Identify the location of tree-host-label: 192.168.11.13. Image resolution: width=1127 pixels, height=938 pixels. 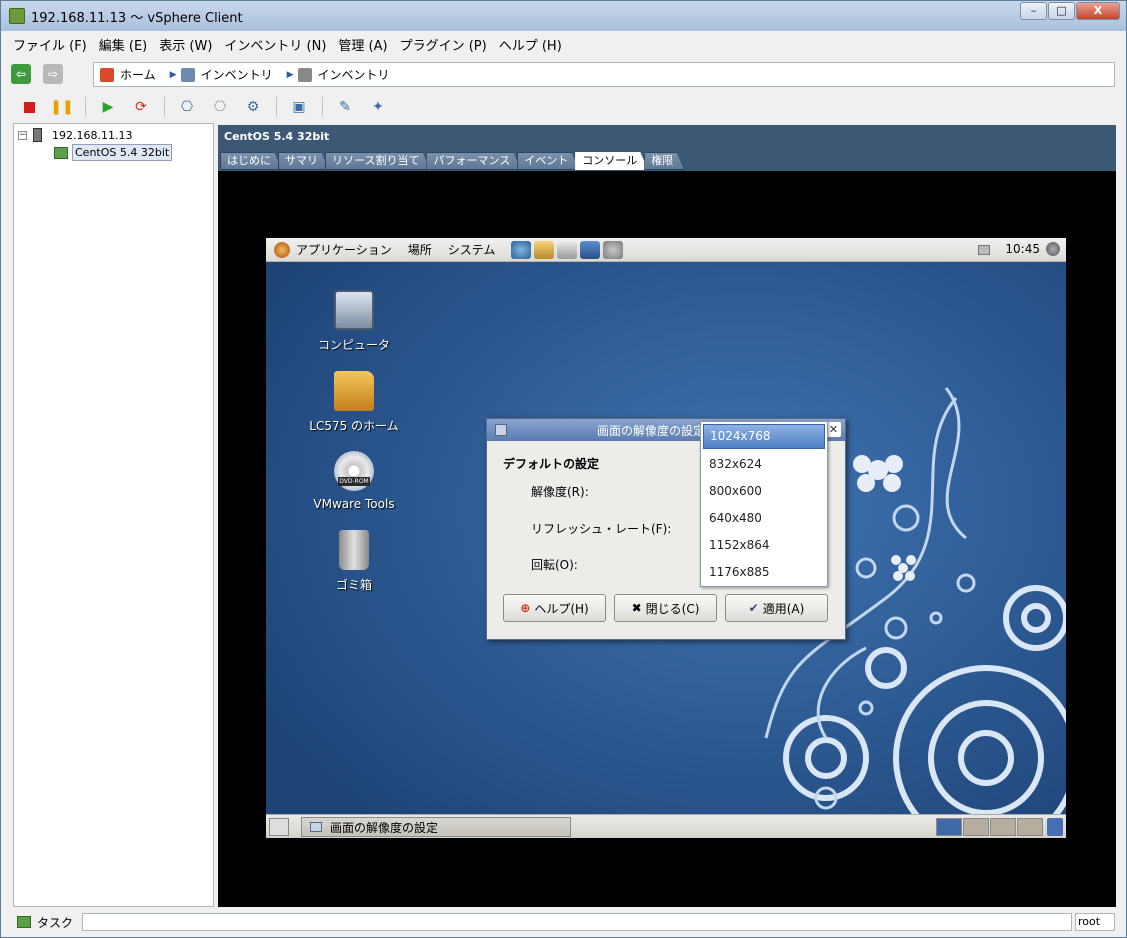
(92, 135).